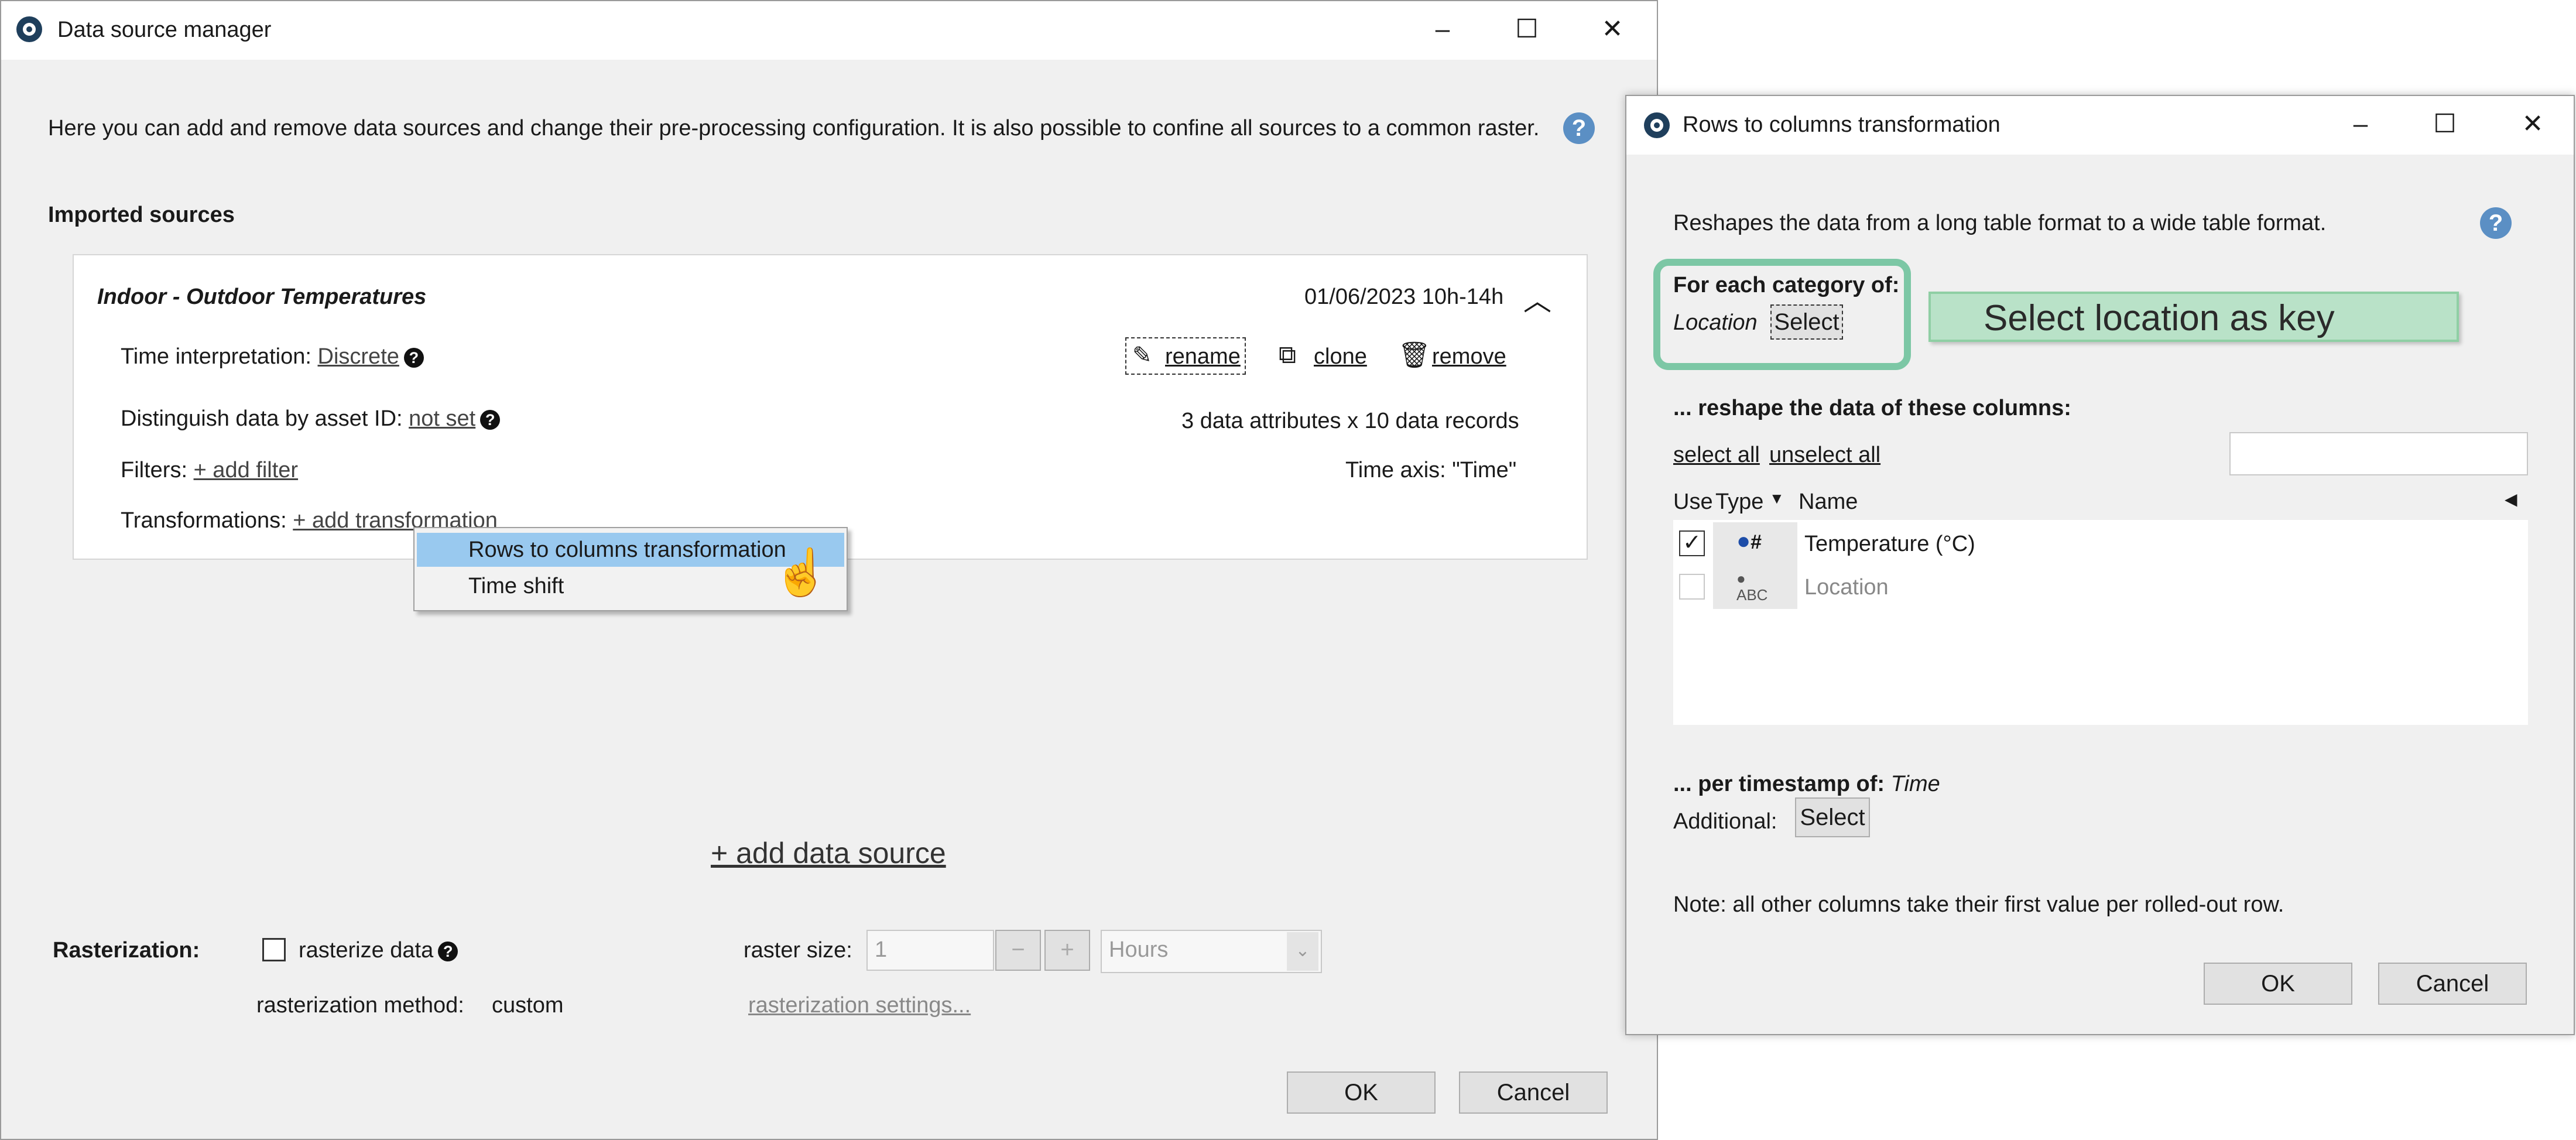 Image resolution: width=2576 pixels, height=1140 pixels. What do you see at coordinates (358, 357) in the screenshot?
I see `time-interpretation-link: Discrete` at bounding box center [358, 357].